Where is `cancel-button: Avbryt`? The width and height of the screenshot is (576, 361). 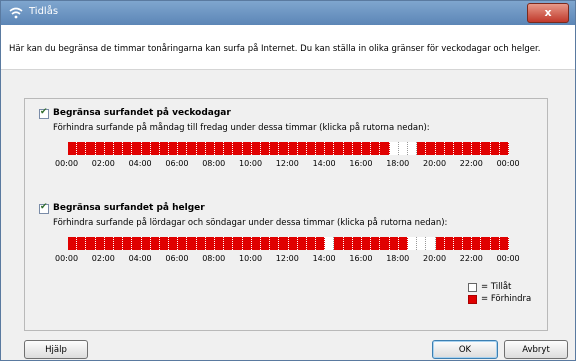 cancel-button: Avbryt is located at coordinates (536, 349).